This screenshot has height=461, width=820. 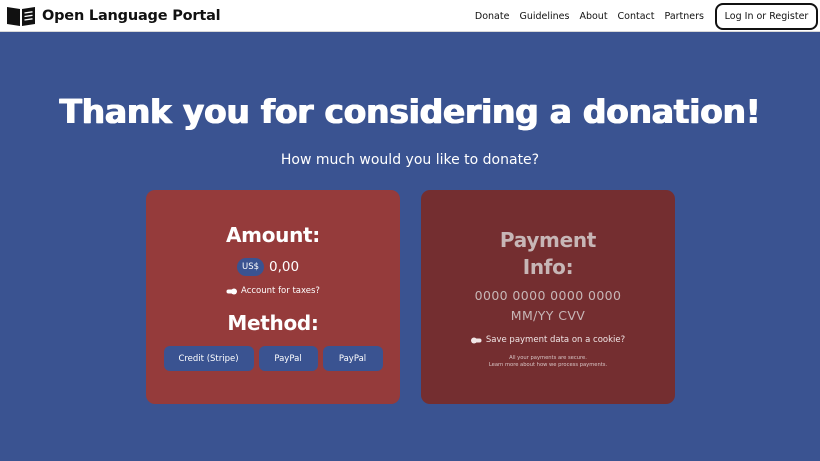 I want to click on payment-heading-line1: Payment, so click(x=548, y=240).